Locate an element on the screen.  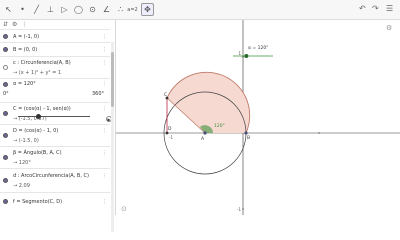
item-definition: D = (cos(α) - 1, 0) is located at coordinates (35, 131).